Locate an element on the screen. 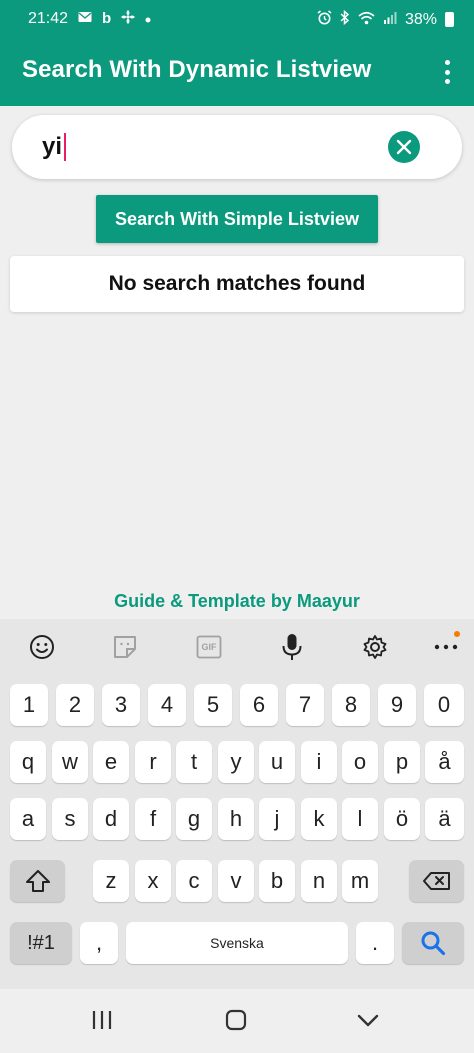  key-7: 7 is located at coordinates (305, 705).